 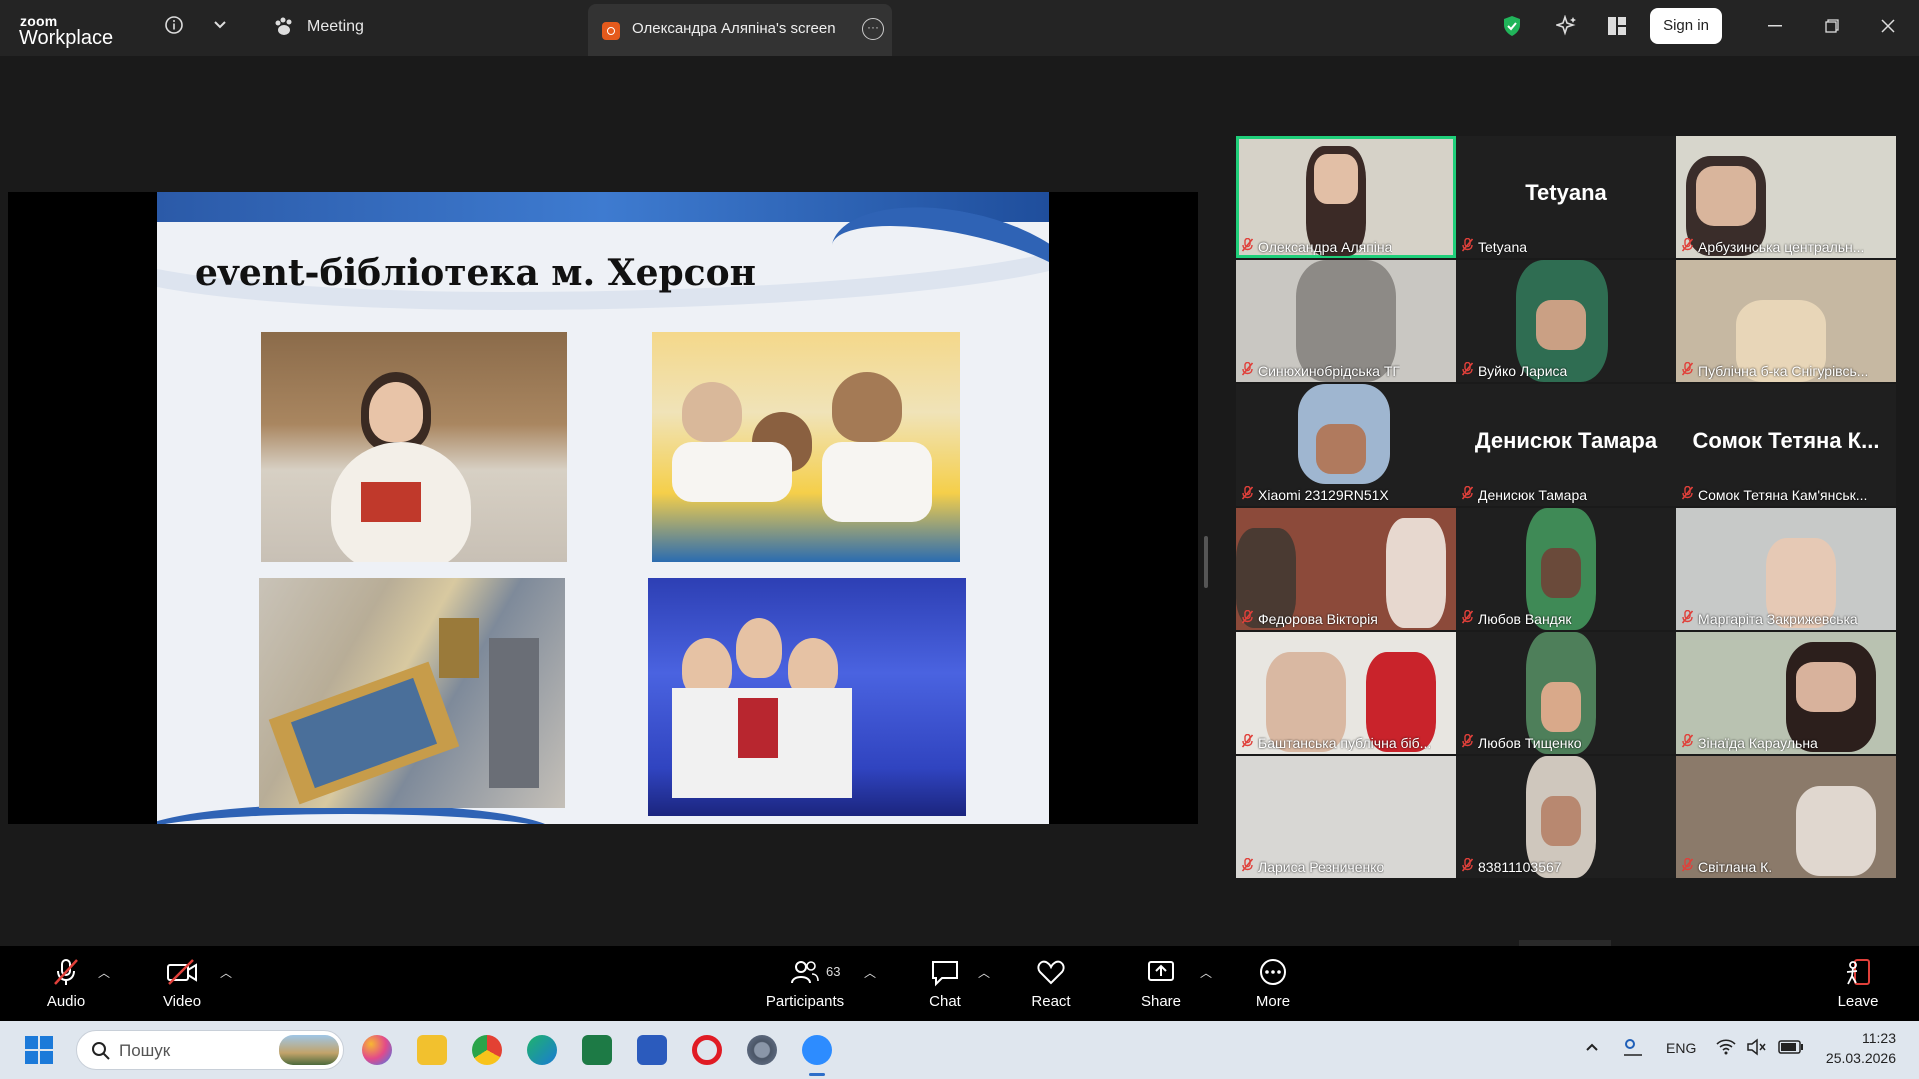 I want to click on layout-icon, so click(x=1617, y=26).